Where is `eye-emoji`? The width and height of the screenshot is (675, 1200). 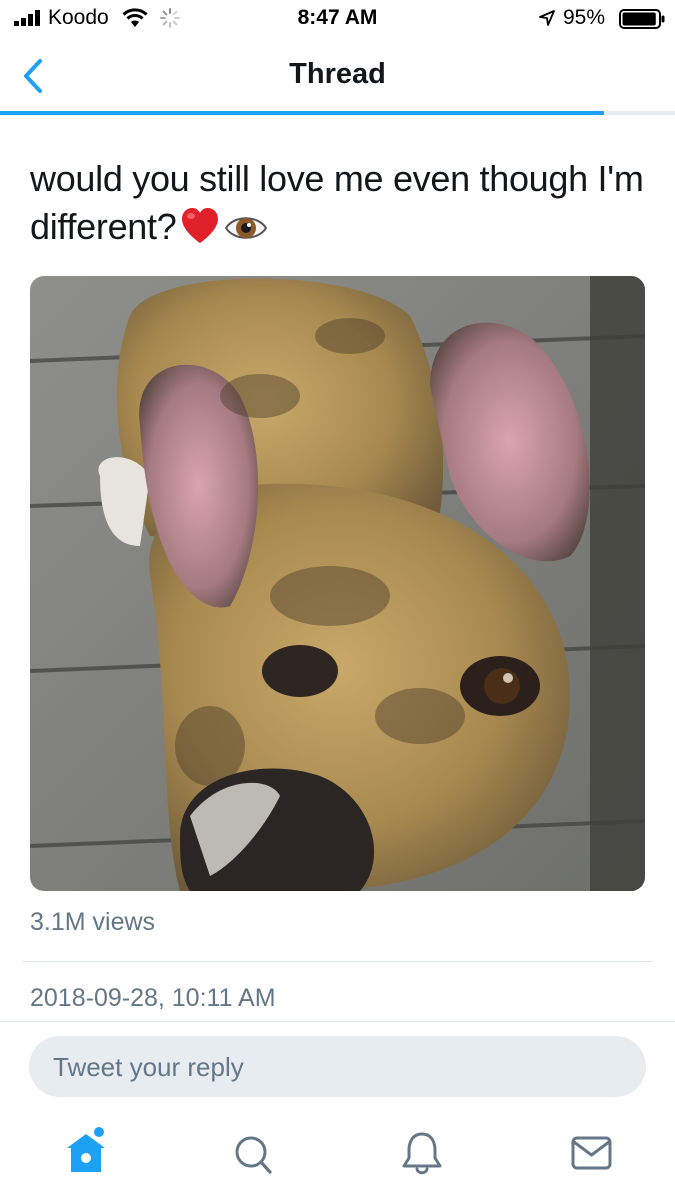
eye-emoji is located at coordinates (246, 228).